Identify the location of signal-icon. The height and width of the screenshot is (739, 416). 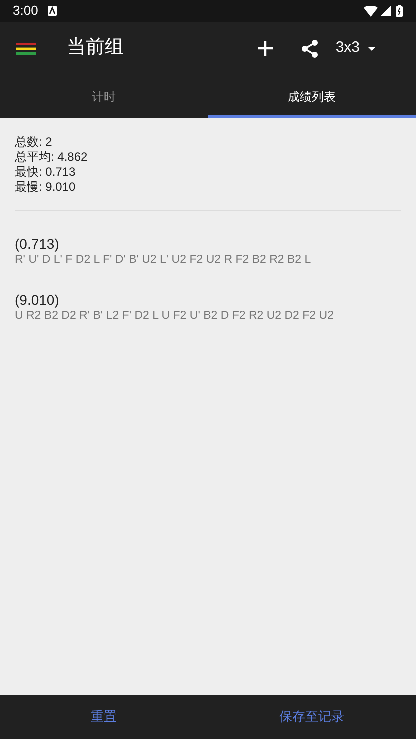
(386, 11).